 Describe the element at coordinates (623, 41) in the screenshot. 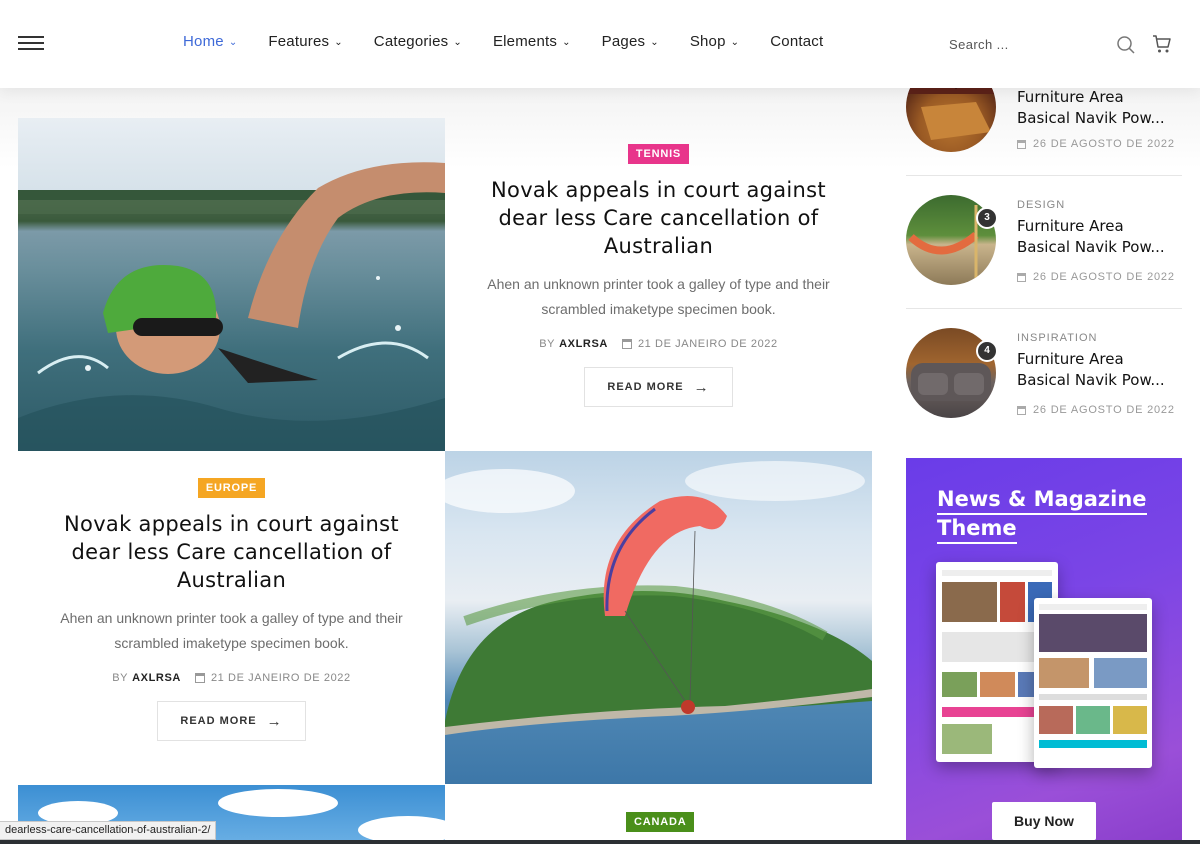

I see `nav-label: Pages` at that location.